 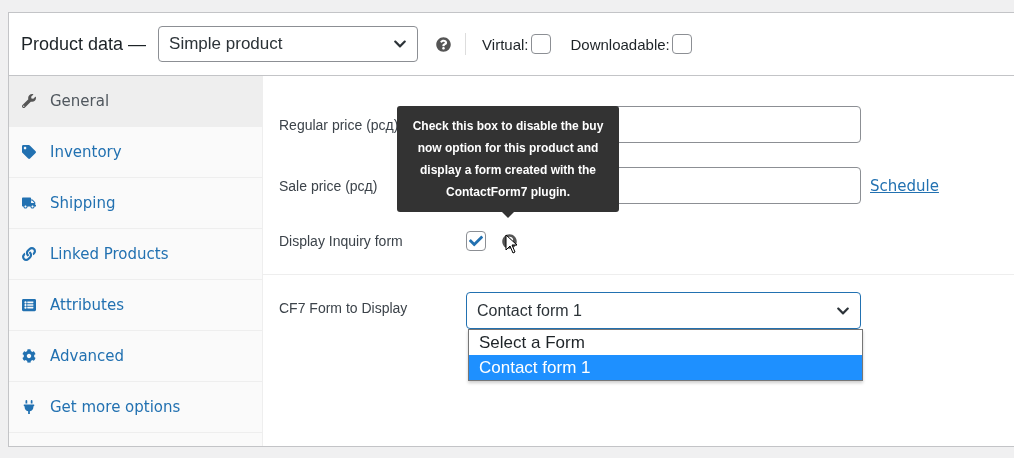 I want to click on list-icon, so click(x=29, y=305).